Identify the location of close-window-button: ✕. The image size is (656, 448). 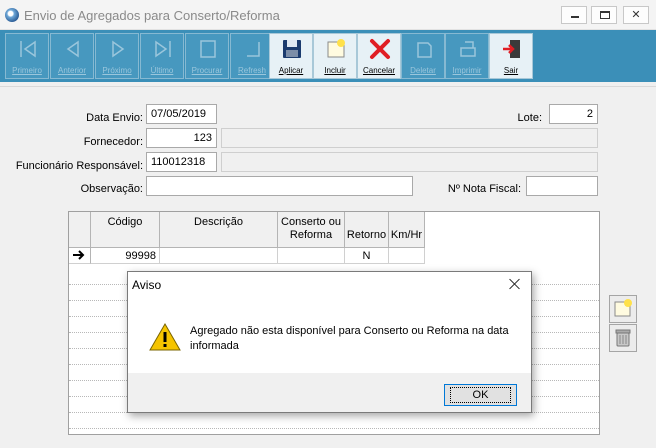
(636, 15).